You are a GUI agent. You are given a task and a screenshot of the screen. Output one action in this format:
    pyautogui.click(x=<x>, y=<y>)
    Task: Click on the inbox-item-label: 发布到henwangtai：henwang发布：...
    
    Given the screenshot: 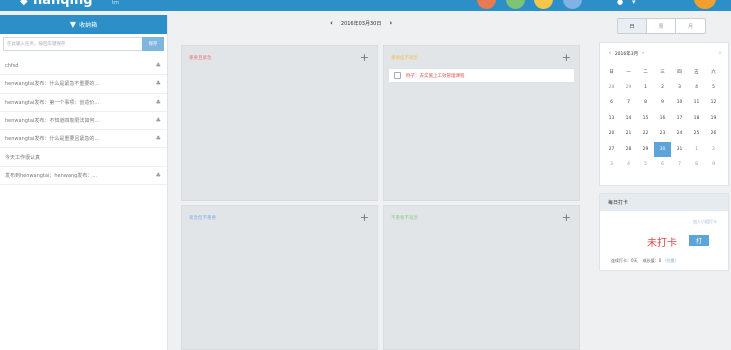 What is the action you would take?
    pyautogui.click(x=51, y=175)
    